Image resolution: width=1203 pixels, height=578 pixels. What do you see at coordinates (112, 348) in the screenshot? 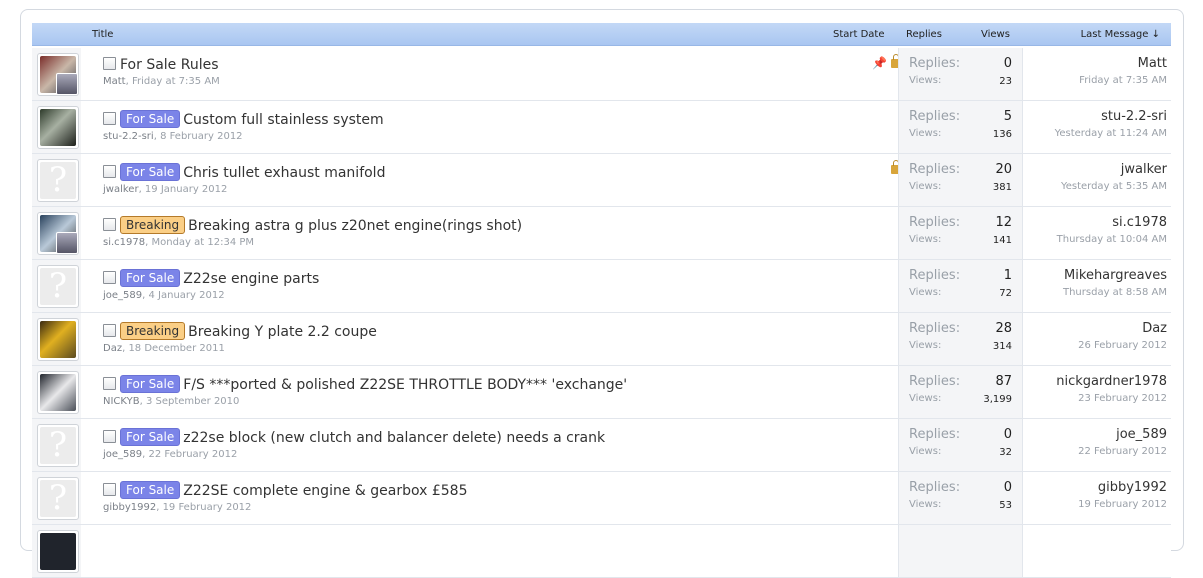
I see `thread-author-link: Daz` at bounding box center [112, 348].